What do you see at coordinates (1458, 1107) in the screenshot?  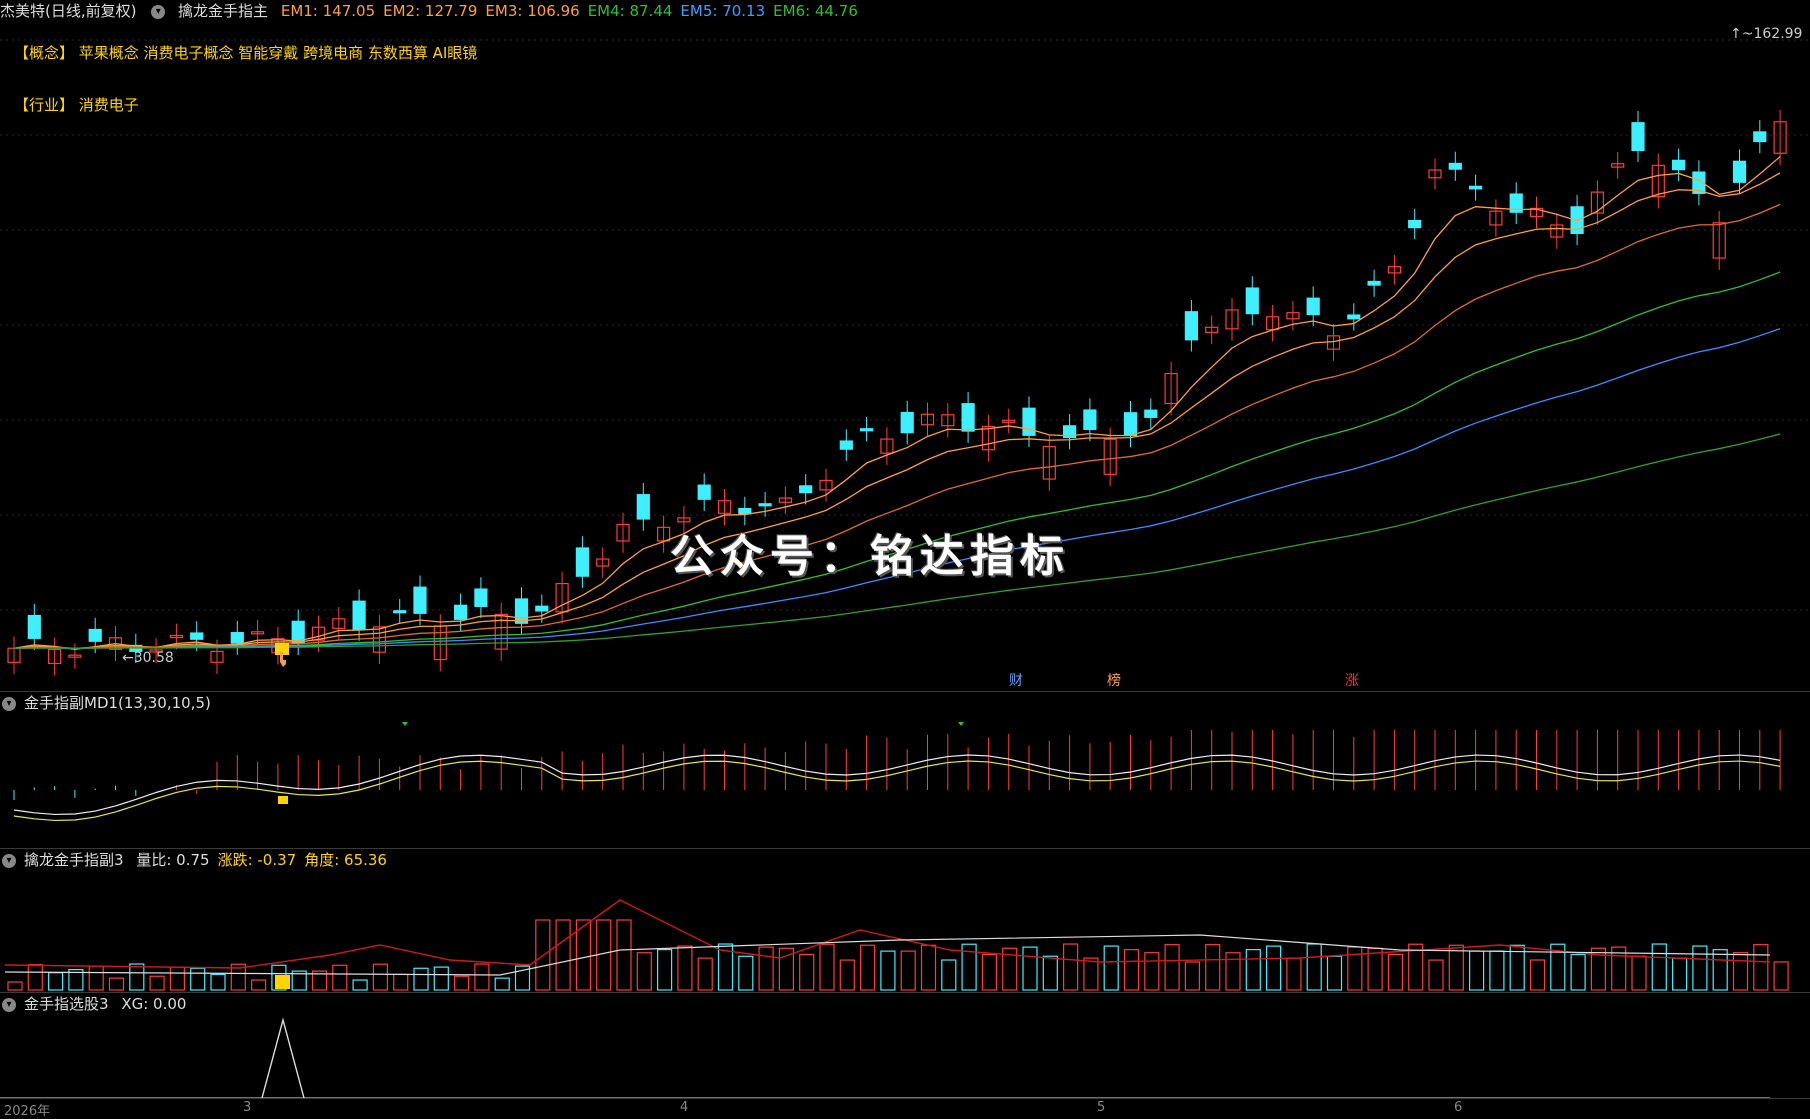 I see `x-label-month-6: 6` at bounding box center [1458, 1107].